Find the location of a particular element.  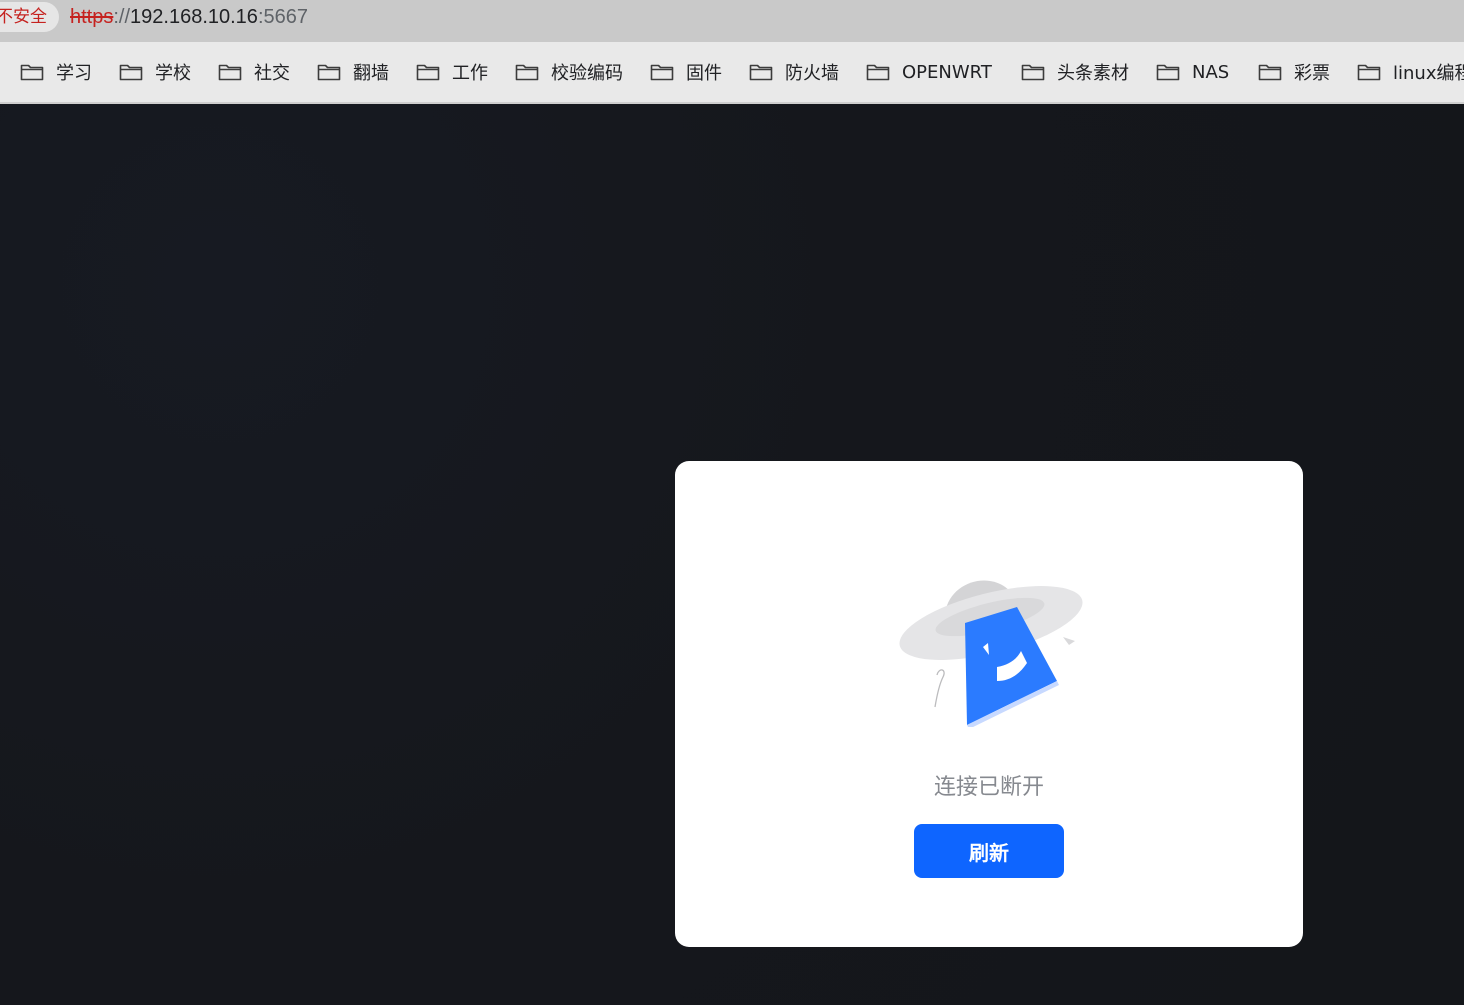

bookmark-label: 学习 is located at coordinates (74, 73).